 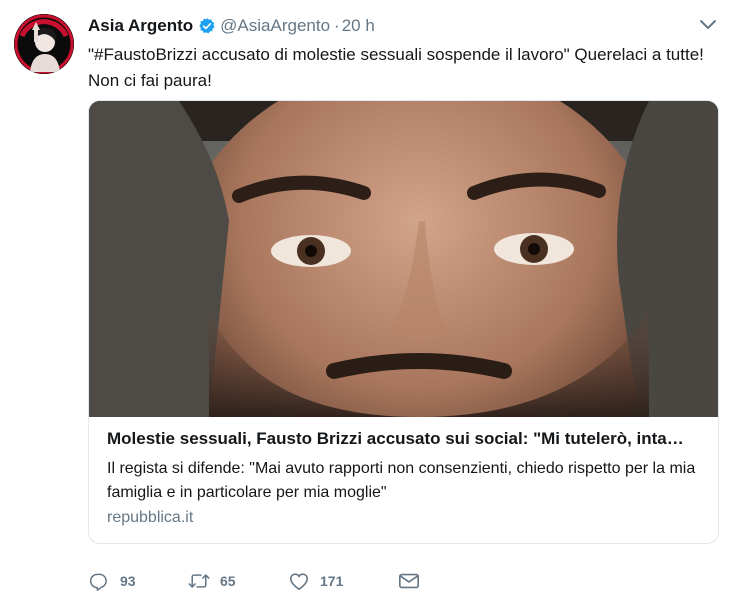 What do you see at coordinates (128, 581) in the screenshot?
I see `reply-count: 93` at bounding box center [128, 581].